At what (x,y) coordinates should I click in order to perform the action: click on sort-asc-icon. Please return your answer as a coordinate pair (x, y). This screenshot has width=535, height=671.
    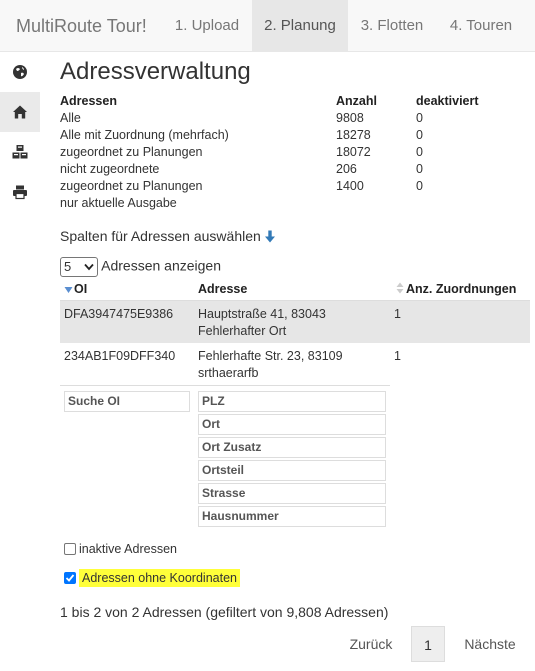
    Looking at the image, I should click on (68, 290).